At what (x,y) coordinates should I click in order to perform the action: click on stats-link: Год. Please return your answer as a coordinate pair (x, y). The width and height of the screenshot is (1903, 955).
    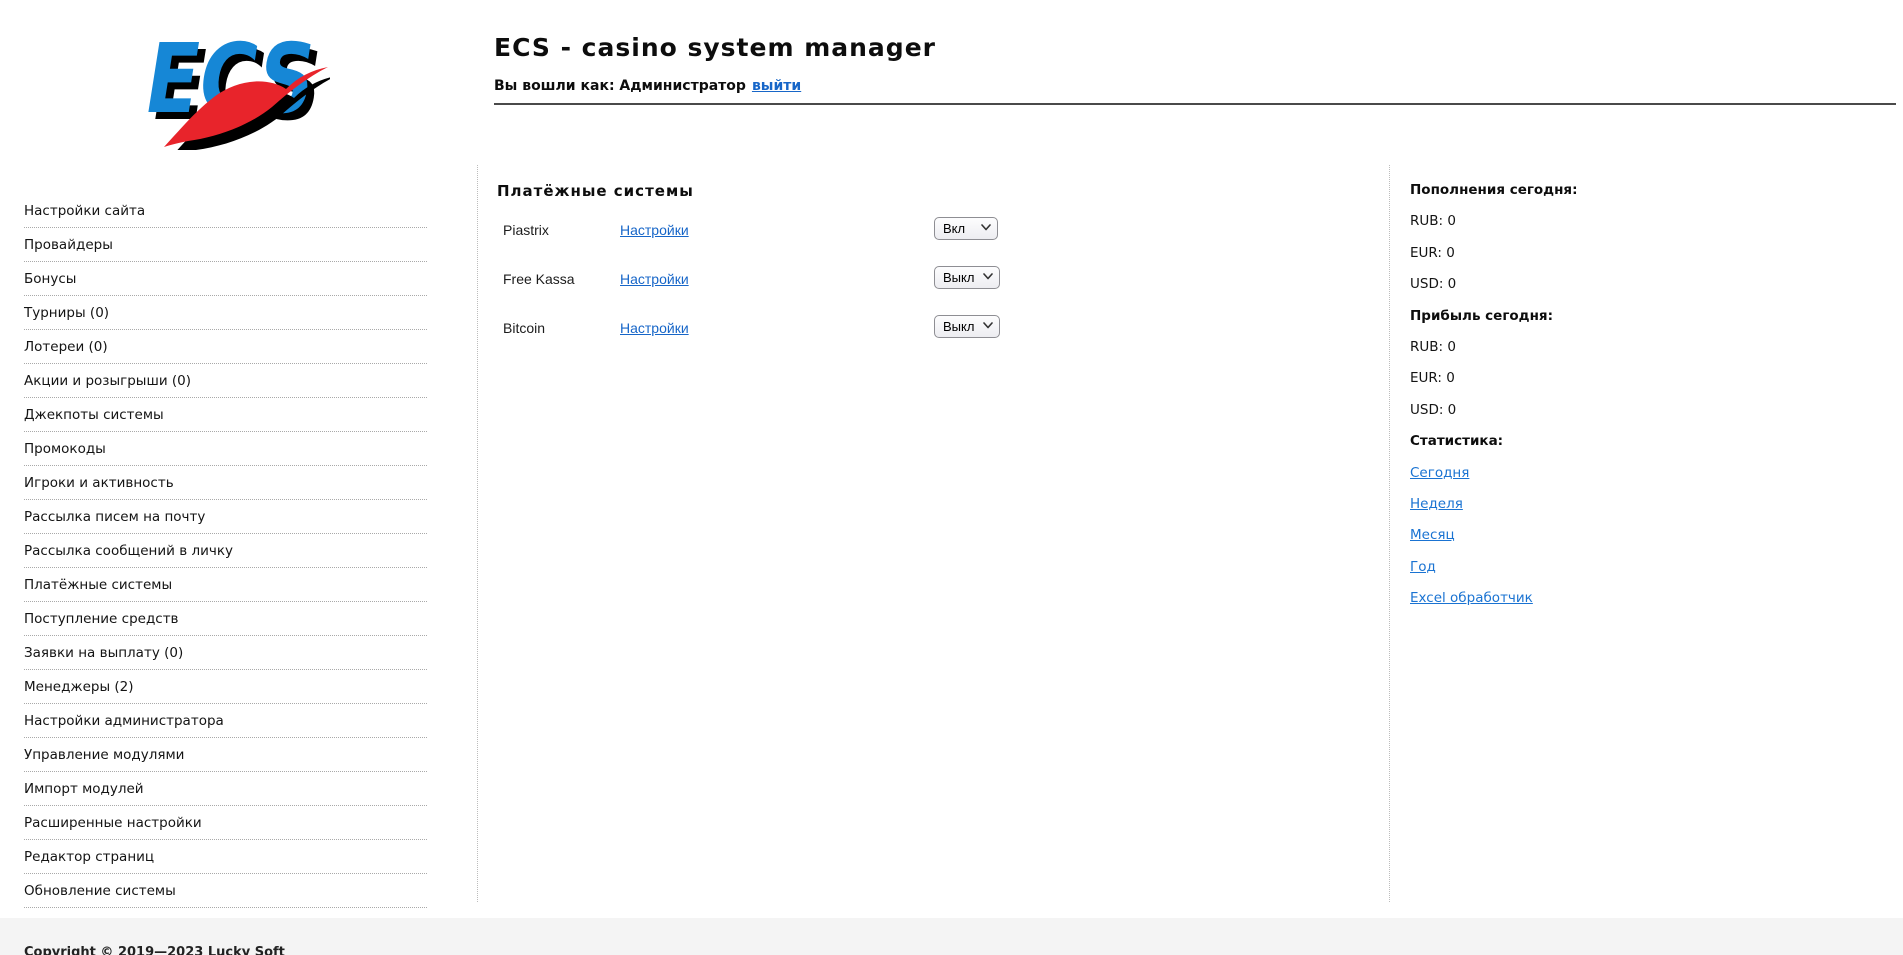
    Looking at the image, I should click on (1423, 567).